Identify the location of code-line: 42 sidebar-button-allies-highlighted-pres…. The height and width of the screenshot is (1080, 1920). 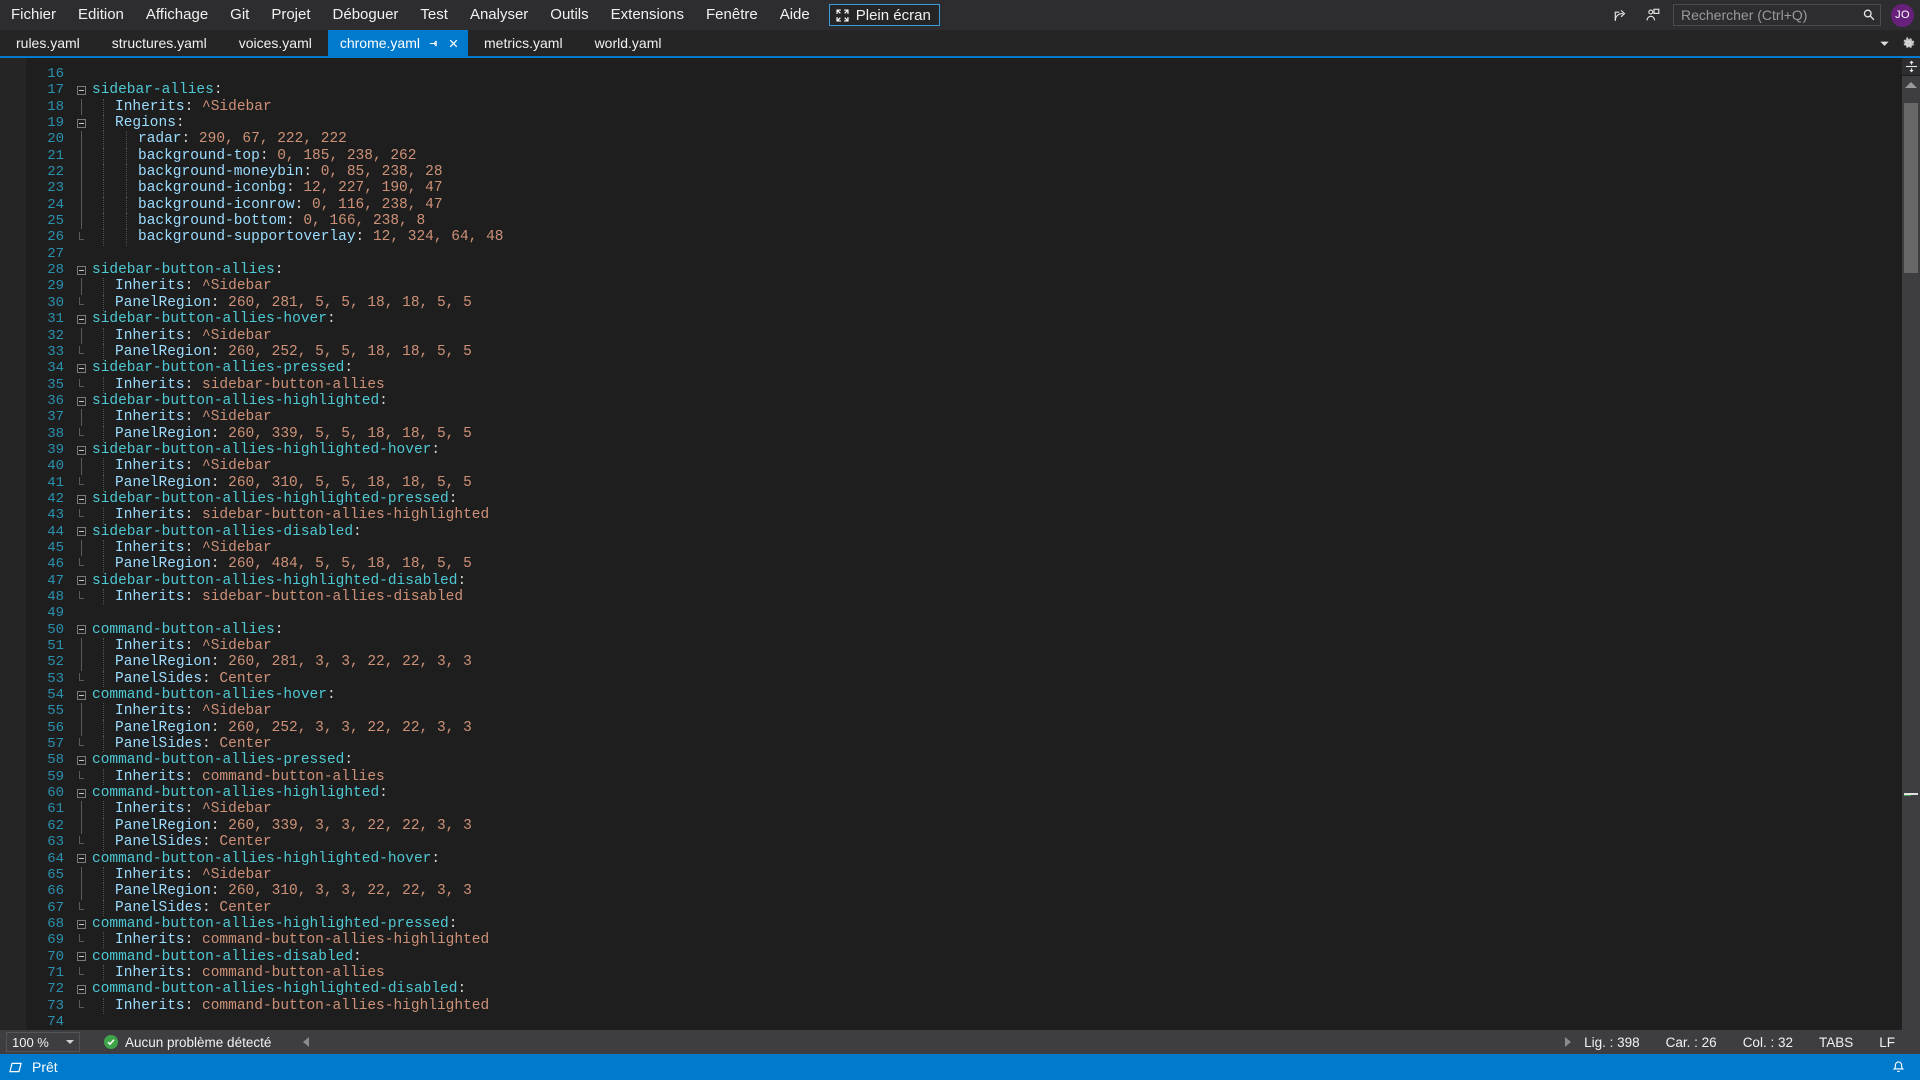
(964, 499).